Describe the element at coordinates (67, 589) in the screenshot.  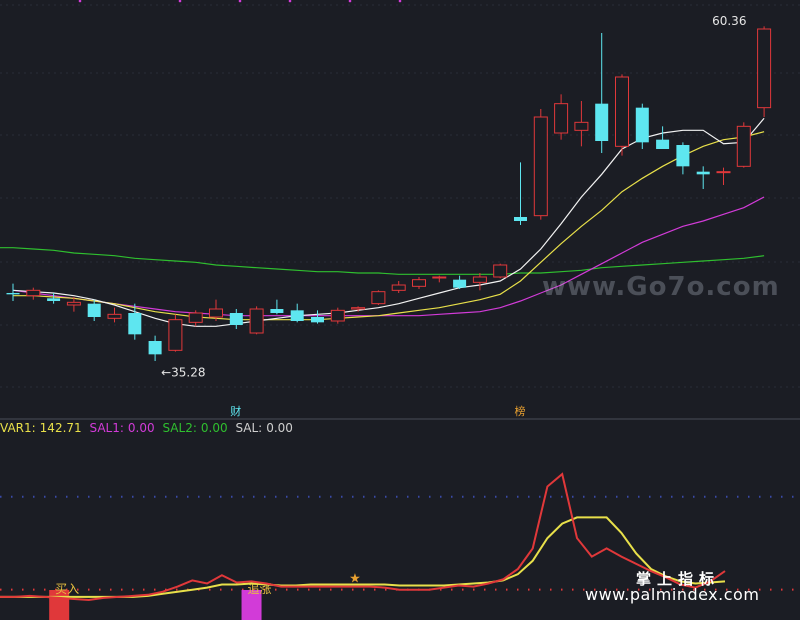
I see `signal-label: 买入` at that location.